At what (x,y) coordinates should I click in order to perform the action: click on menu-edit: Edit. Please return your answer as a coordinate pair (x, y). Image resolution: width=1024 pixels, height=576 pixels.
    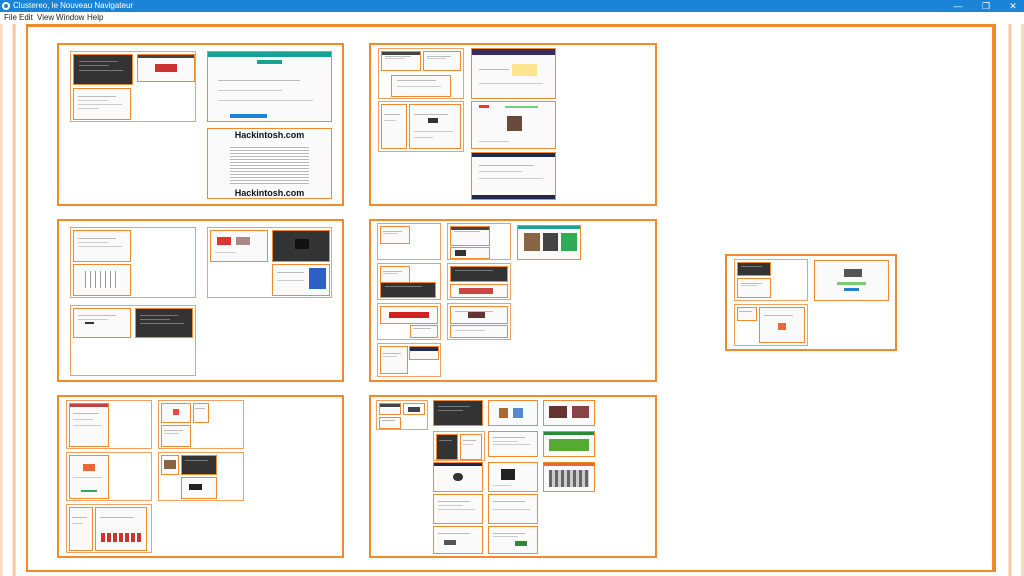
    Looking at the image, I should click on (26, 18).